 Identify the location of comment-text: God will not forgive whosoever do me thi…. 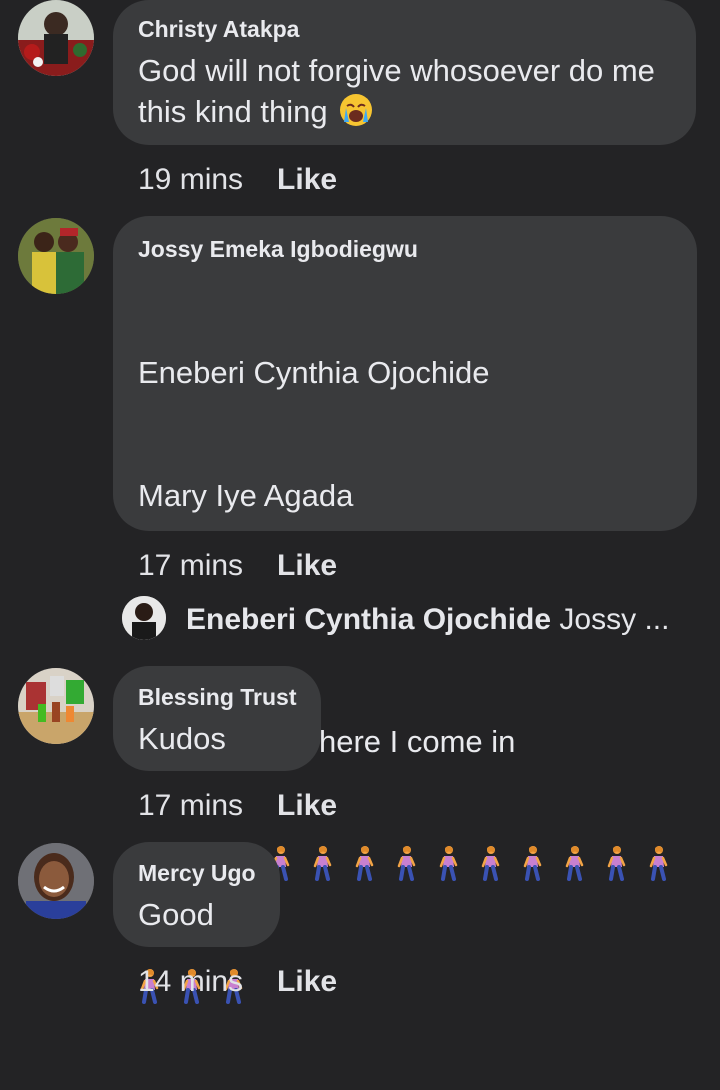
(404, 91).